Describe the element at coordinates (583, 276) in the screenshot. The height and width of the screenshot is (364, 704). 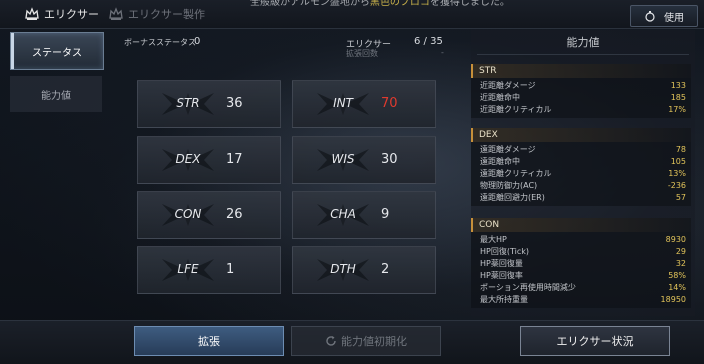
I see `ability-row: HP薬回復率 58%` at that location.